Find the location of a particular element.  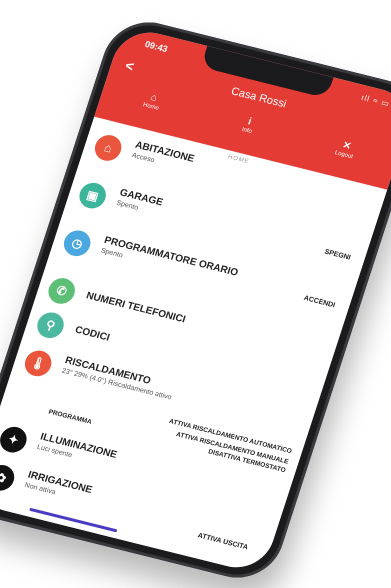

home-indicator is located at coordinates (73, 520).